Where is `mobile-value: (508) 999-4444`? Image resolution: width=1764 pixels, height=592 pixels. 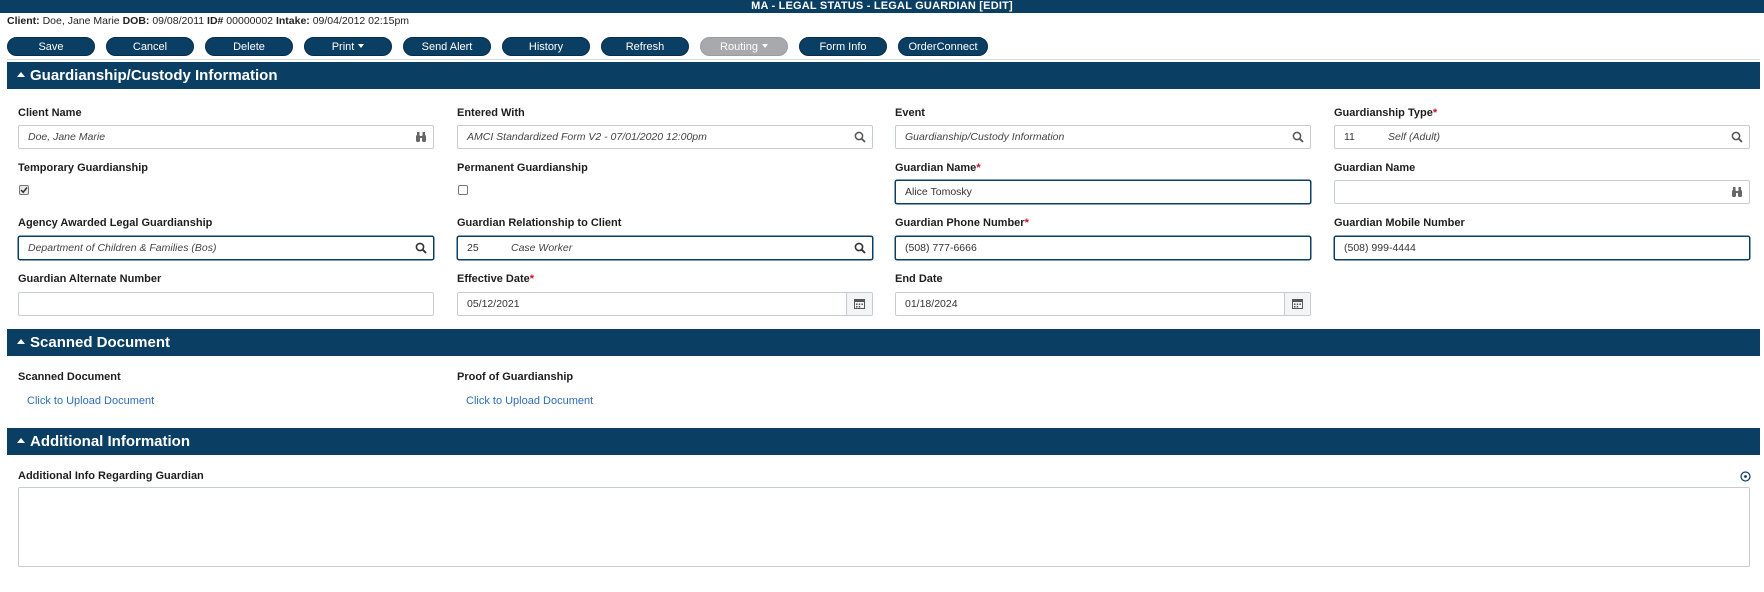 mobile-value: (508) 999-4444 is located at coordinates (1380, 248).